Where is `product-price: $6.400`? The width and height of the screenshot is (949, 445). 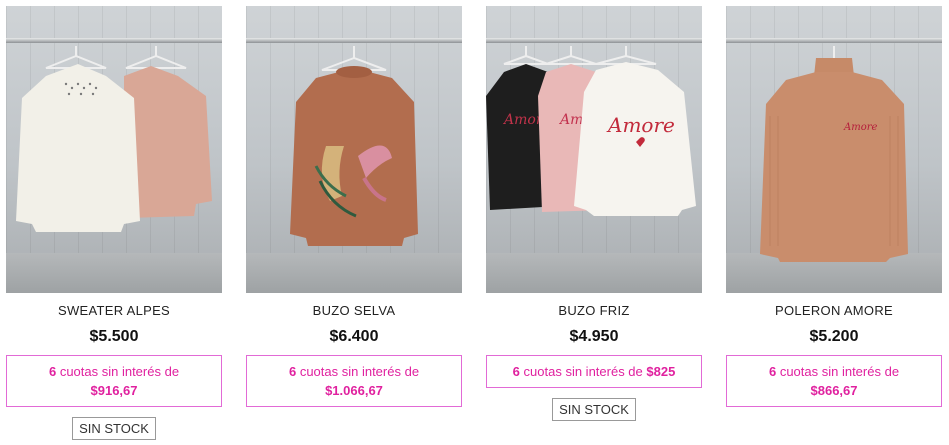
product-price: $6.400 is located at coordinates (354, 336).